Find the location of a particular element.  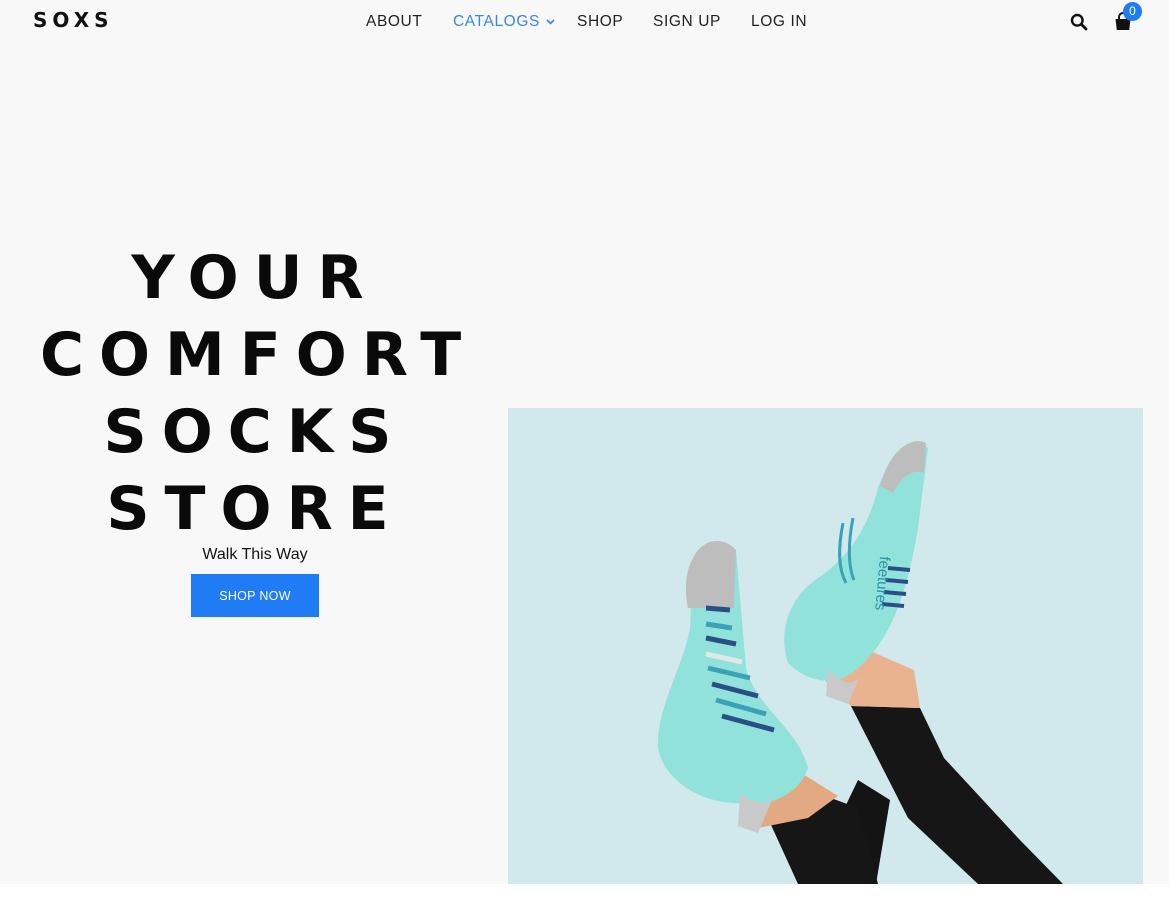

hero-title-line: YOUR is located at coordinates (255, 278).